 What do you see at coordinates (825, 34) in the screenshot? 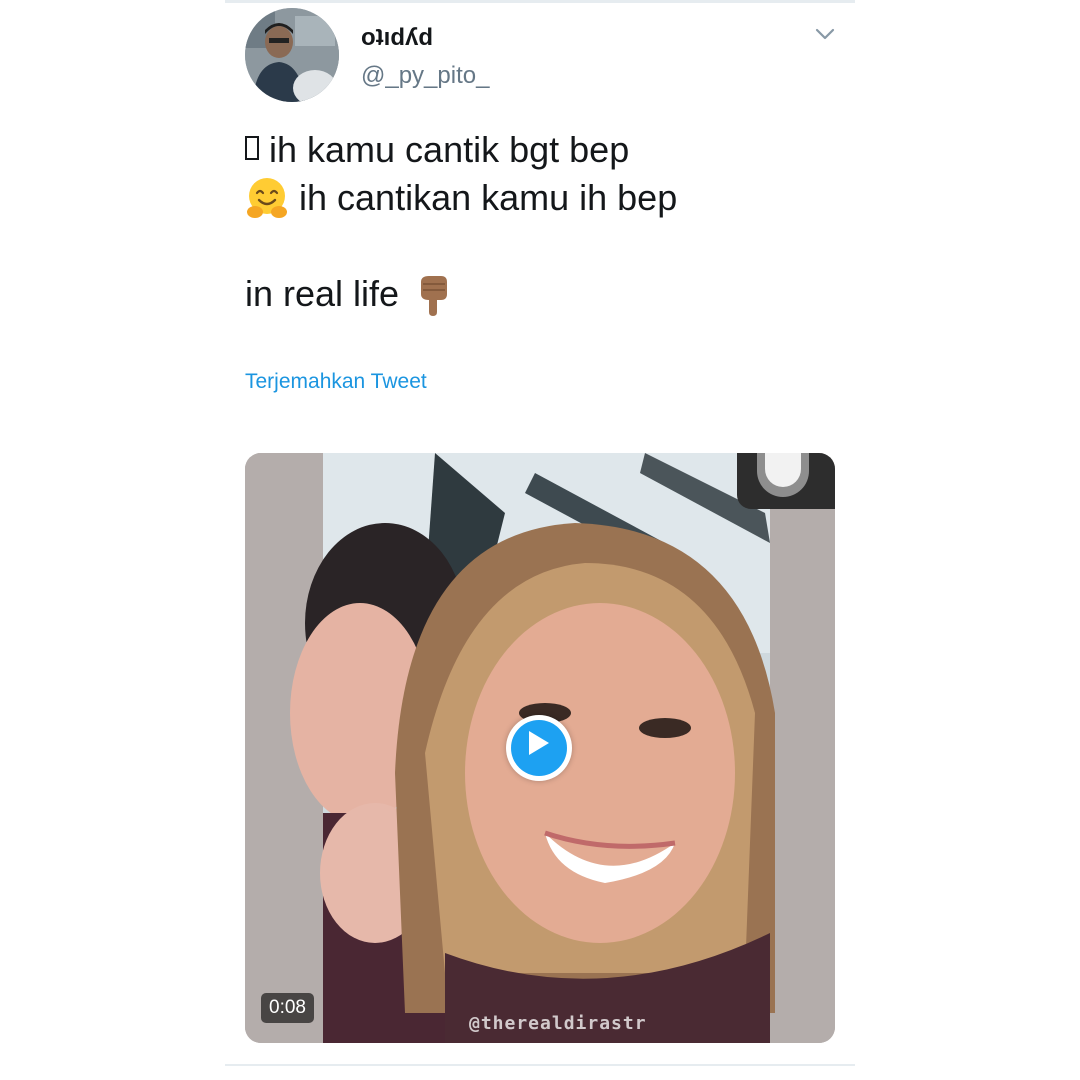
I see `chevron-down-icon` at bounding box center [825, 34].